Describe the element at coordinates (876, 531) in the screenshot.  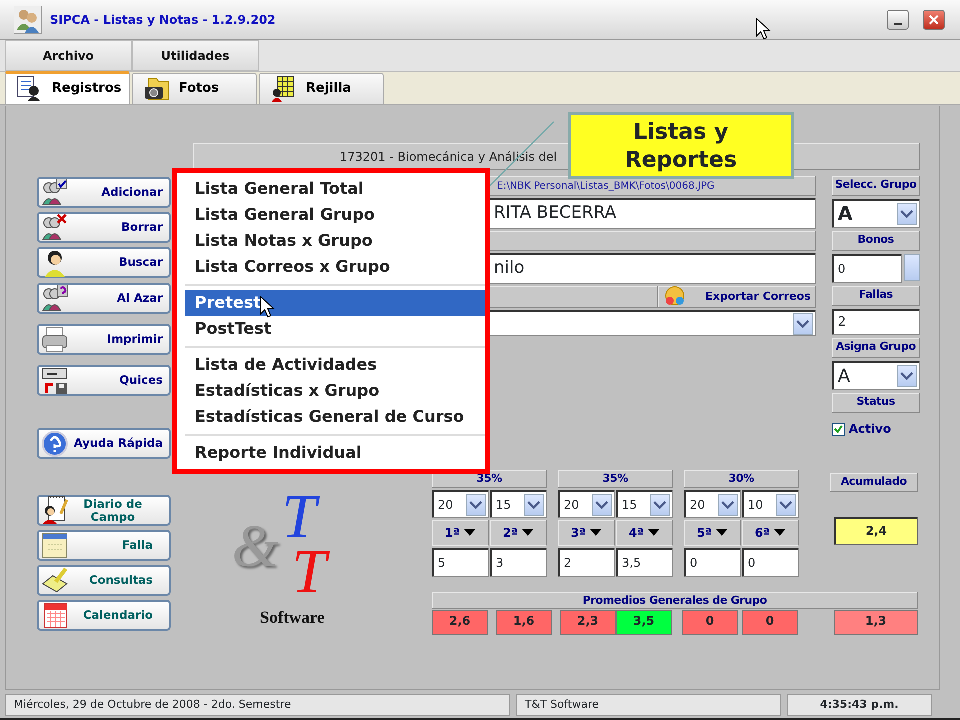
I see `accumulated-value: 2,4` at that location.